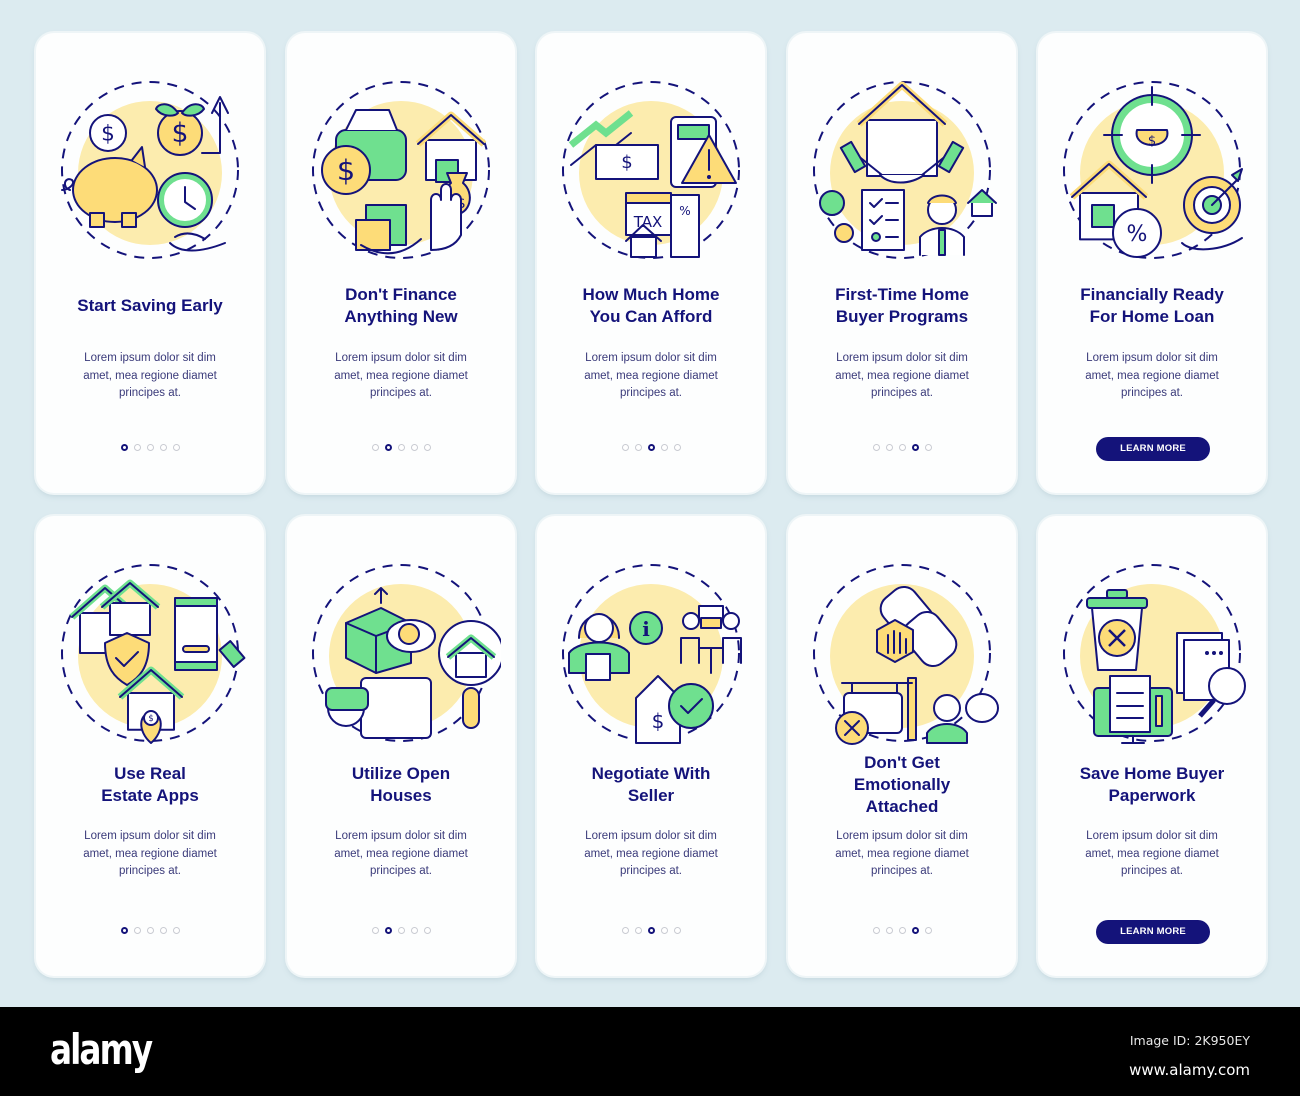 This screenshot has width=1300, height=1096. Describe the element at coordinates (153, 654) in the screenshot. I see `real-estate-app-icon-art: $` at that location.